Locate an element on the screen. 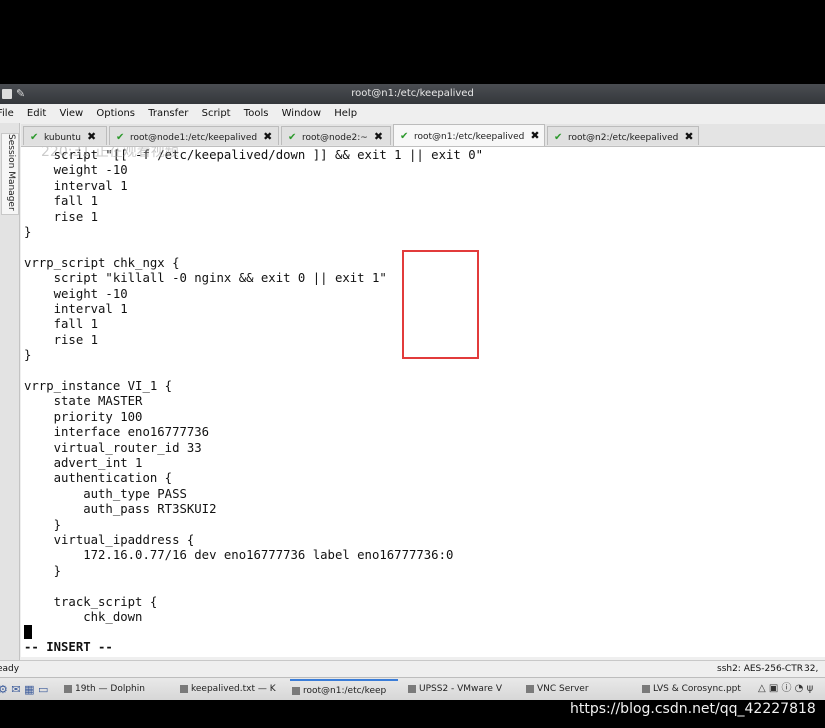 This screenshot has height=728, width=825. tab-label: root@node1:/etc/keepalived is located at coordinates (194, 138).